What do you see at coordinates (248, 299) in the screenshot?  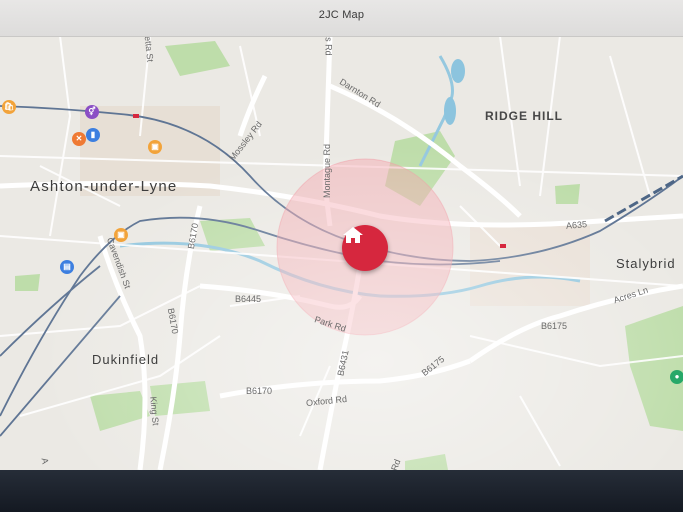 I see `road-label-b6445: B6445` at bounding box center [248, 299].